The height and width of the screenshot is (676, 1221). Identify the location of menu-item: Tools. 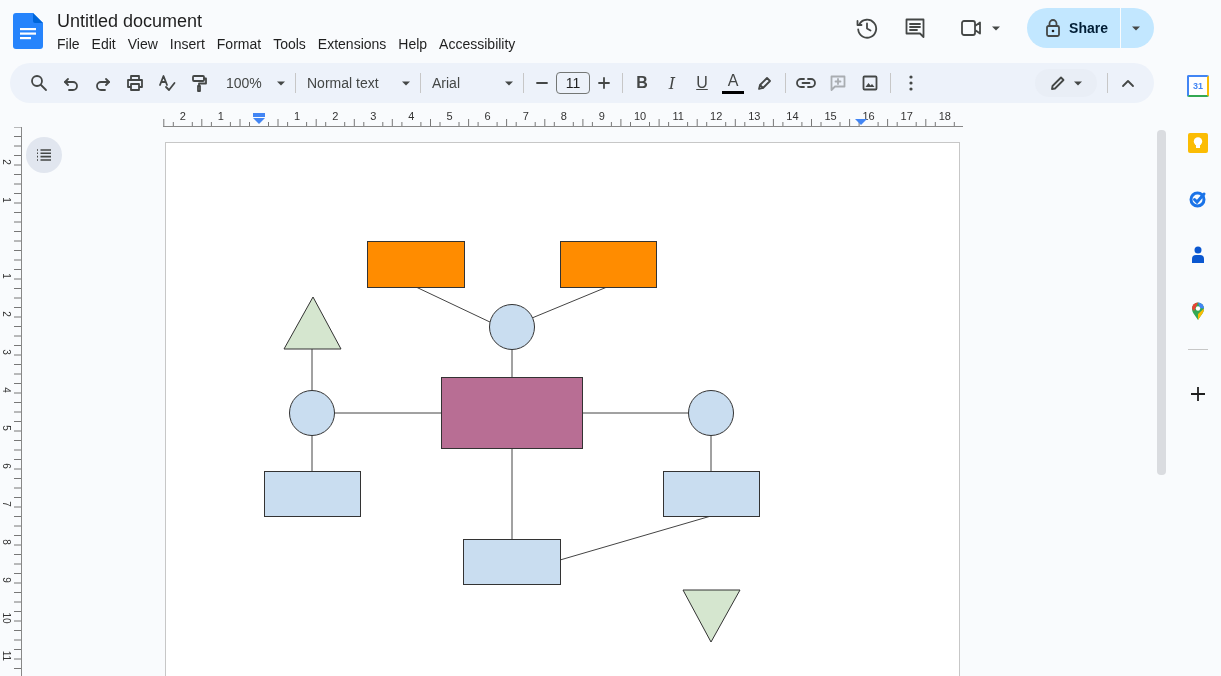
(289, 44).